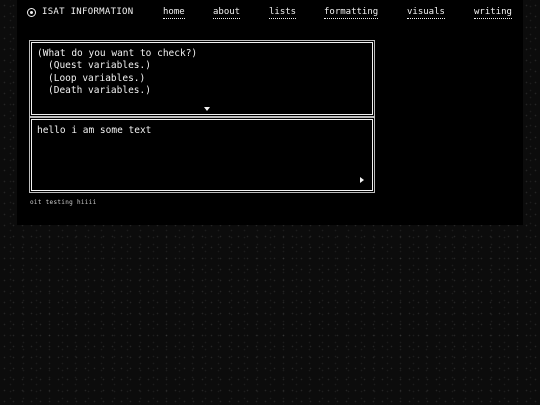  Describe the element at coordinates (117, 53) in the screenshot. I see `choice-question: (What do you want to check?)` at that location.